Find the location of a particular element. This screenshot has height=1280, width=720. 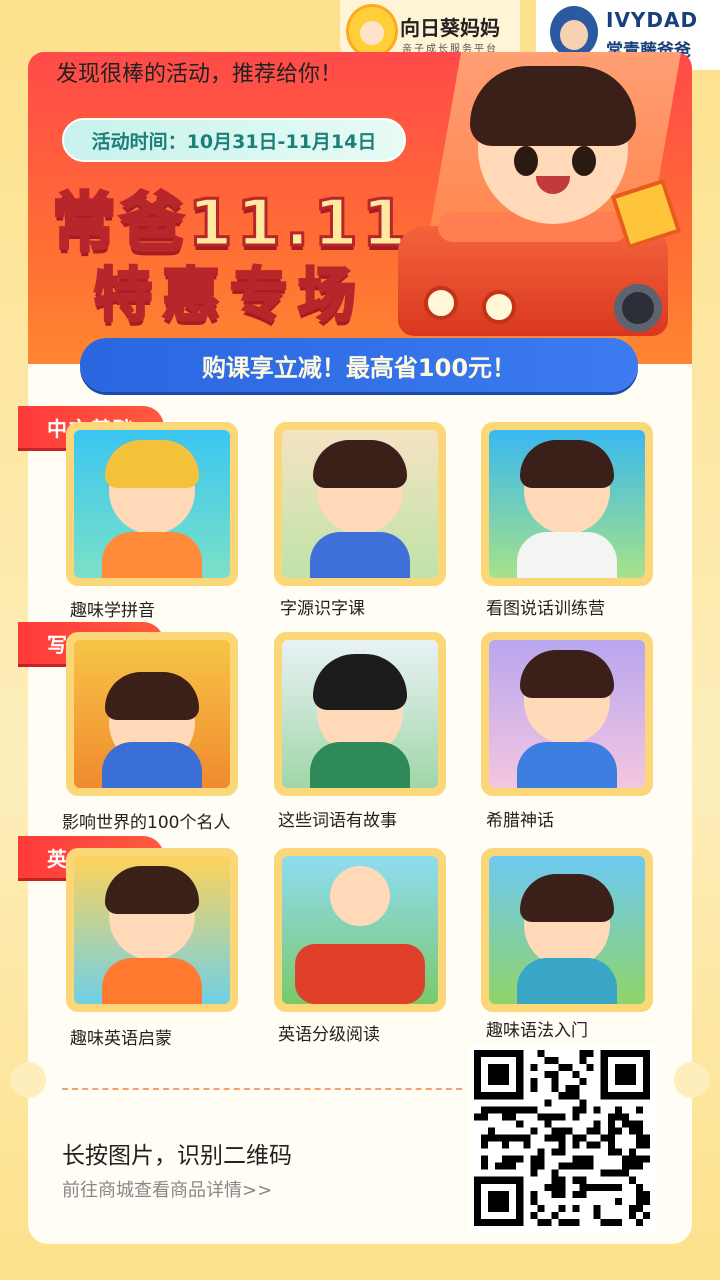

course-title: 趣味英语启蒙 is located at coordinates (121, 1036).